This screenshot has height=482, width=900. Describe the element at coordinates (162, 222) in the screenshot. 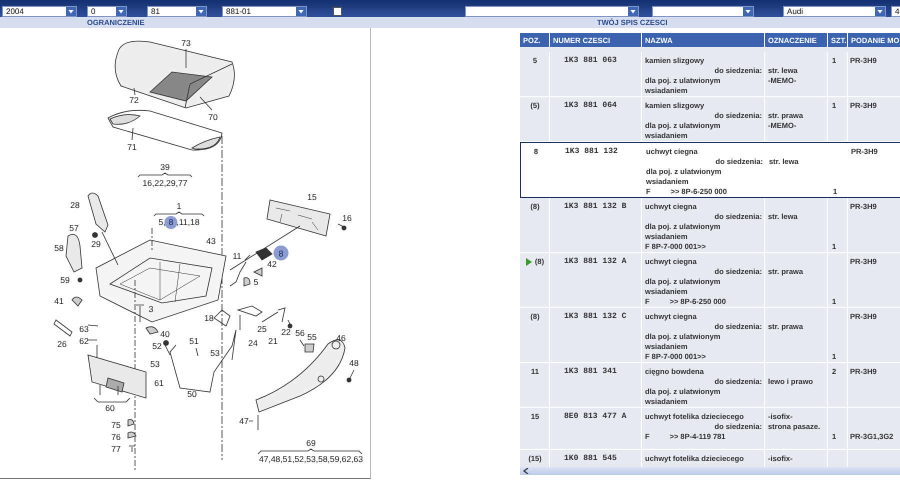

I see `callout-numbers: 5,` at that location.